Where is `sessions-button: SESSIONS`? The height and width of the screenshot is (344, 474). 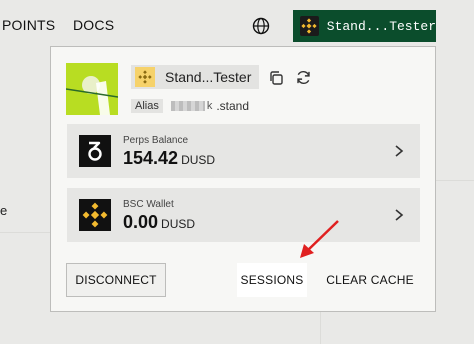
sessions-button: SESSIONS is located at coordinates (272, 280).